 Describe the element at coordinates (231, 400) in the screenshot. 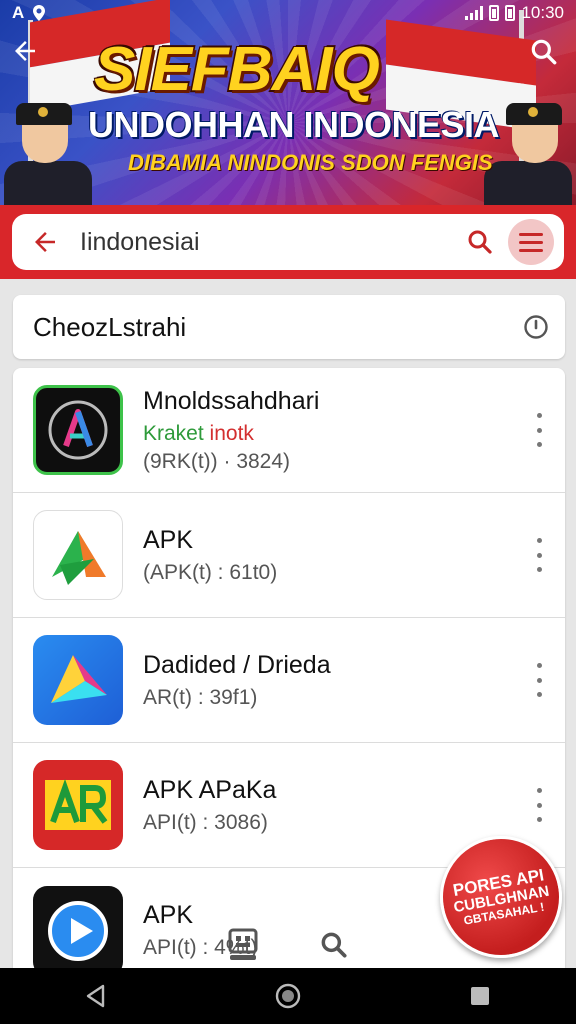

I see `app-title: Mnoldssahdhari` at that location.